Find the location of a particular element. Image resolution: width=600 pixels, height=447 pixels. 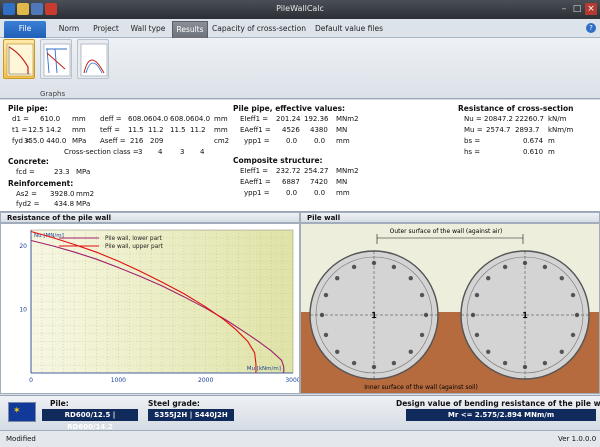

value: 4526 is located at coordinates (291, 130).